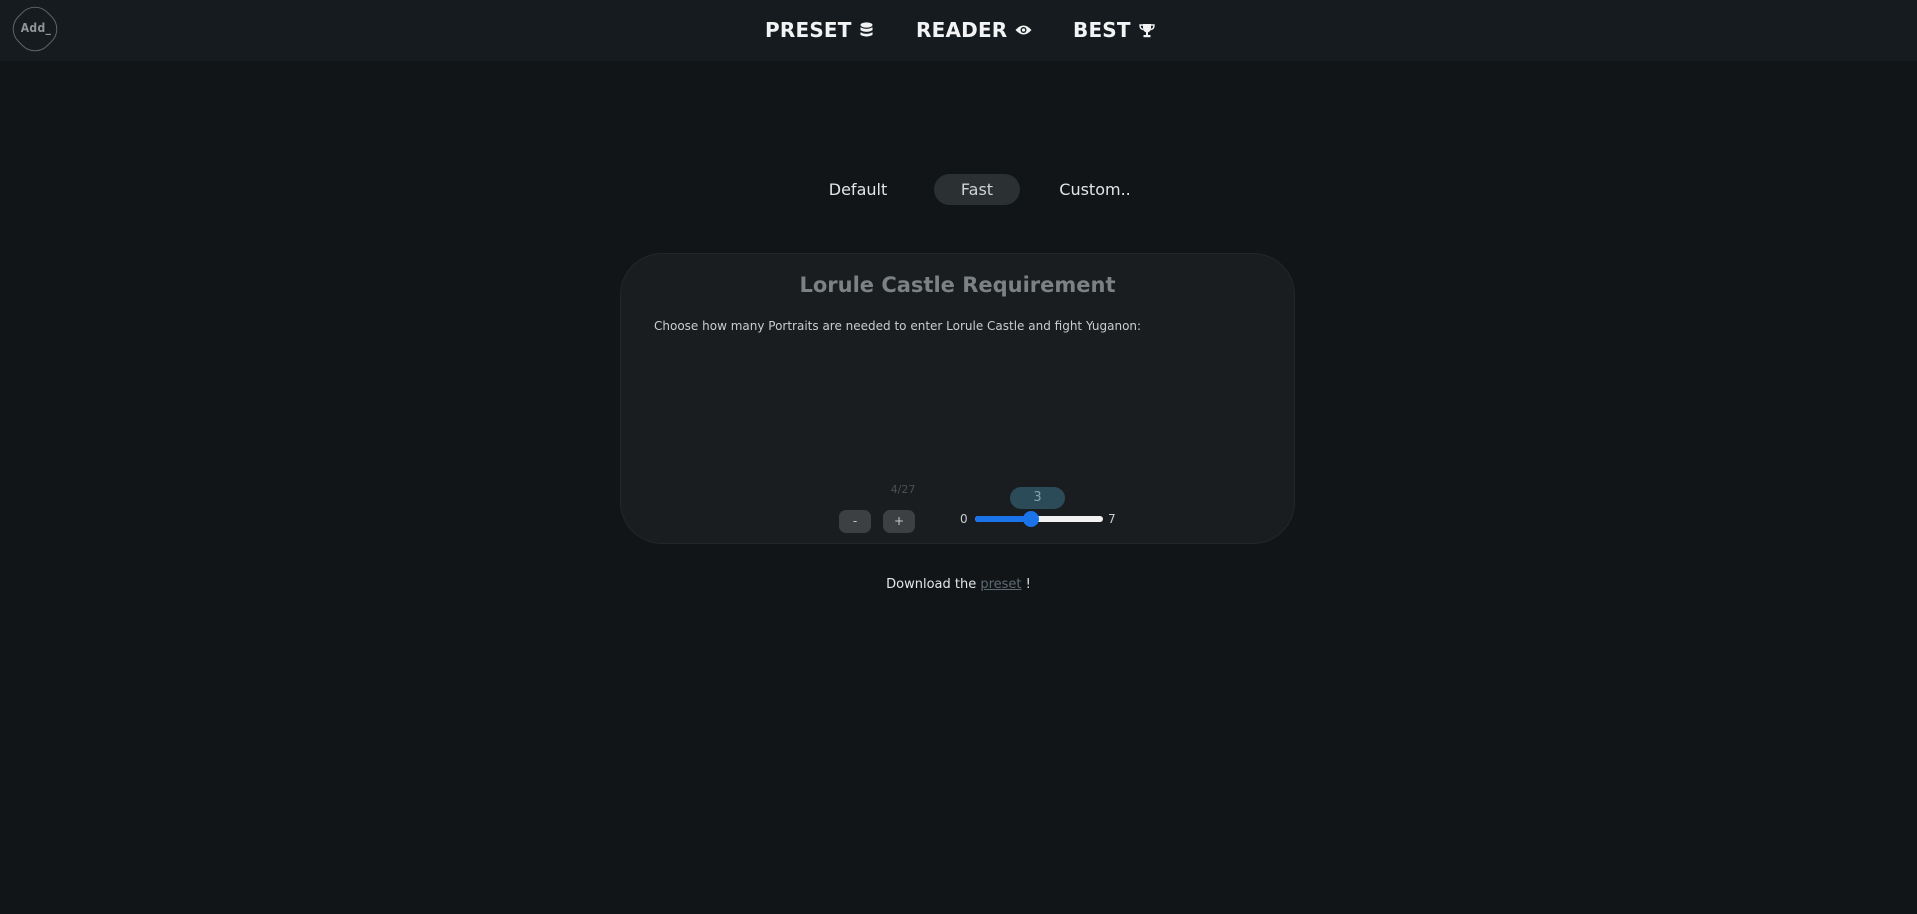  Describe the element at coordinates (36, 28) in the screenshot. I see `logo-text: Add_` at that location.